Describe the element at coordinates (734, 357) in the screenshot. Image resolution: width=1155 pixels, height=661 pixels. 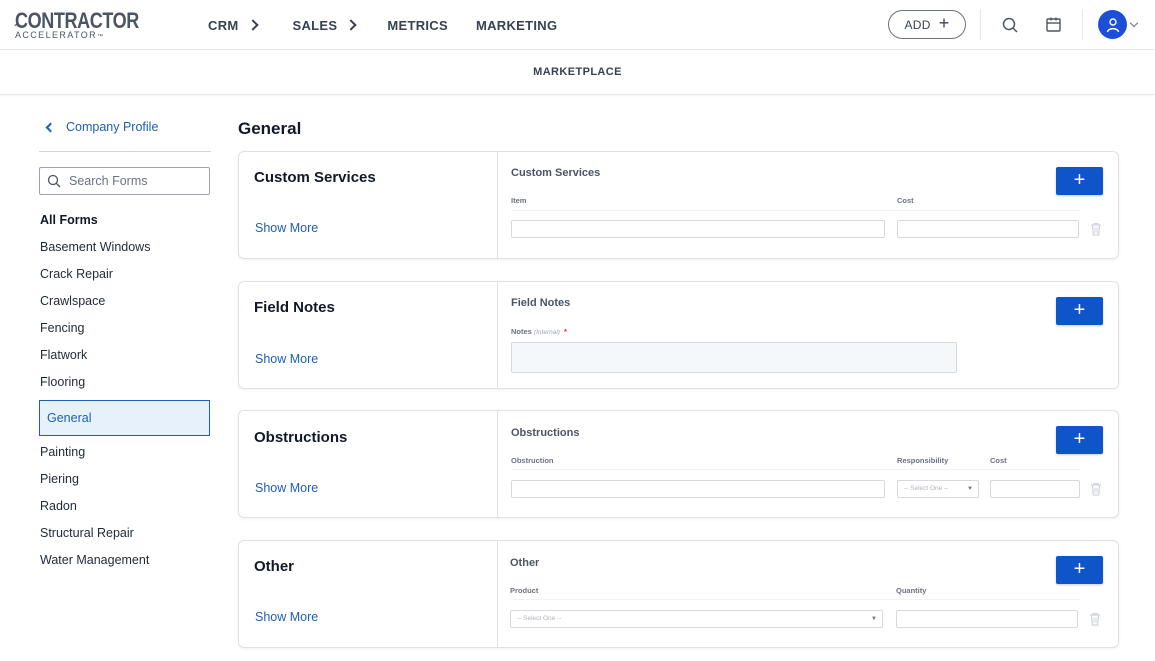
I see `notes-textarea` at that location.